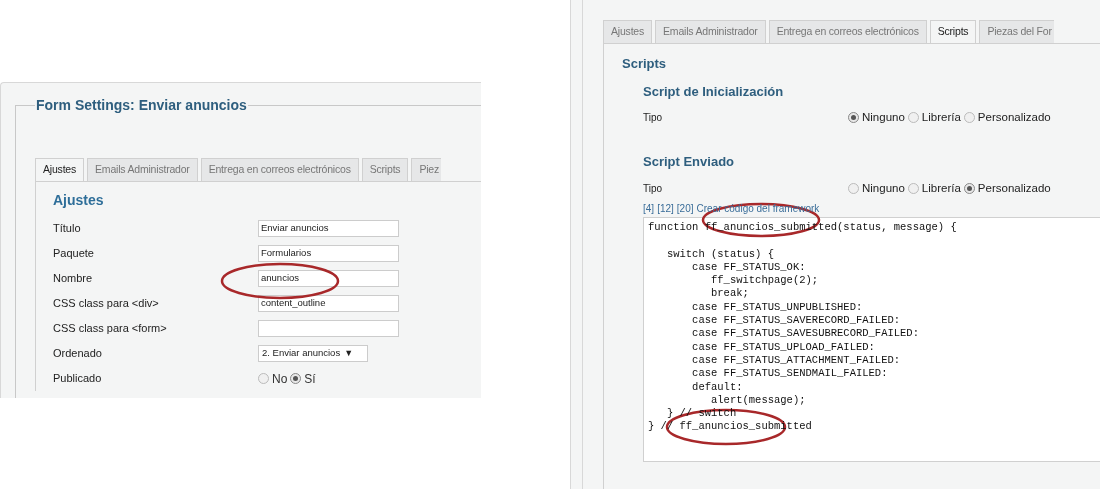 The width and height of the screenshot is (1100, 489). I want to click on field-label: CSS class para <div>, so click(106, 304).